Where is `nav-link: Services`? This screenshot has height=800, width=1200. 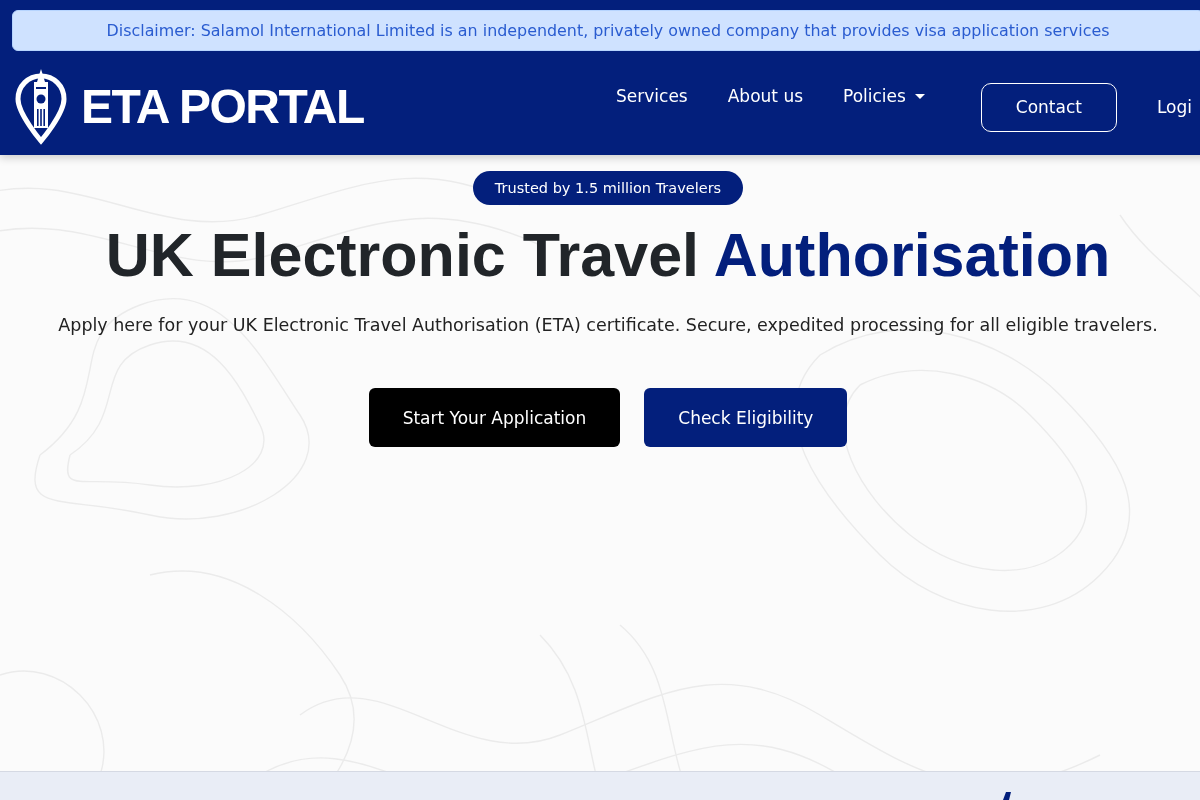
nav-link: Services is located at coordinates (652, 96).